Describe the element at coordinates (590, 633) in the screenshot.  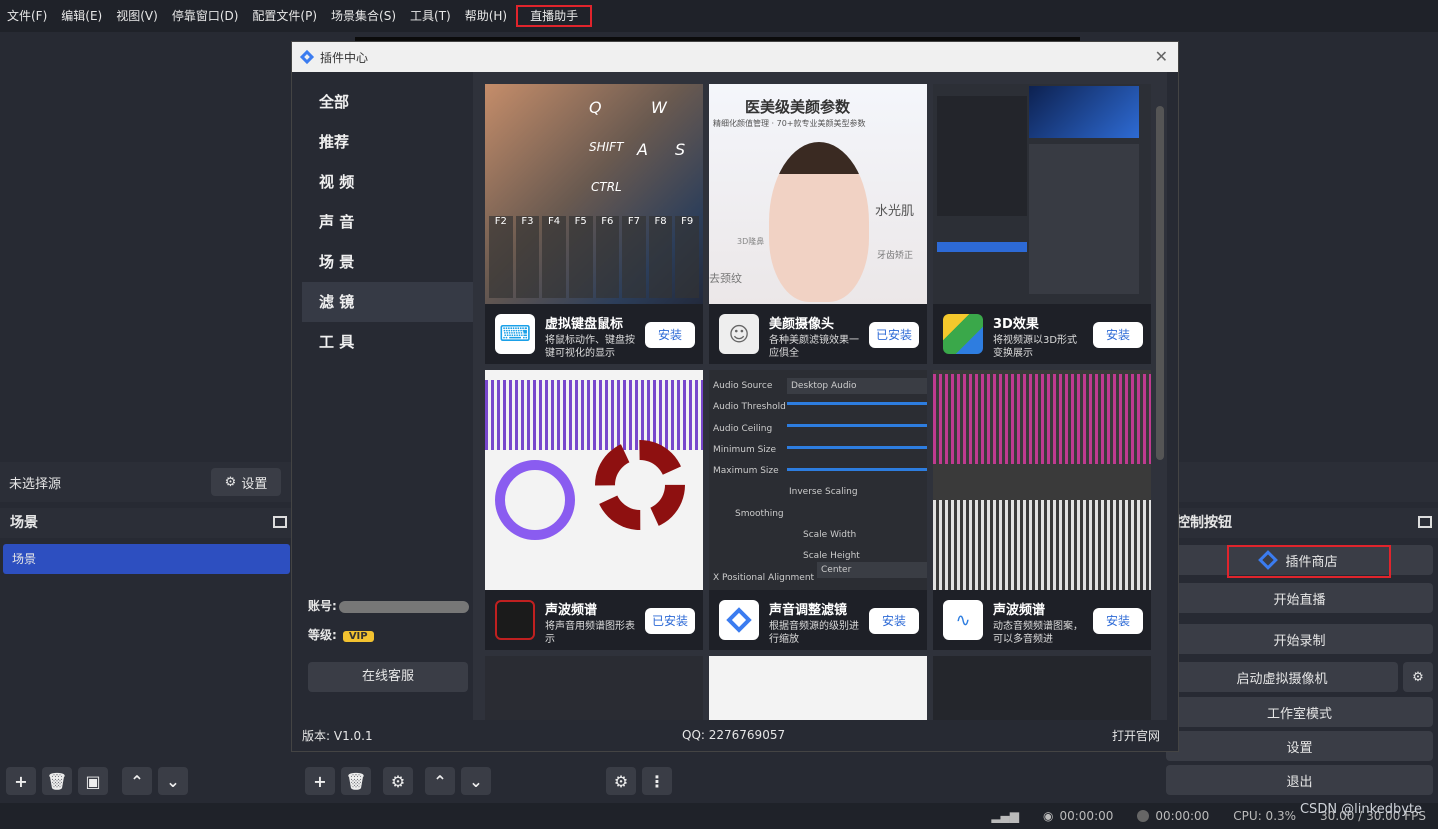
I see `plugin-desc: 将声音用频谱图形表示` at that location.